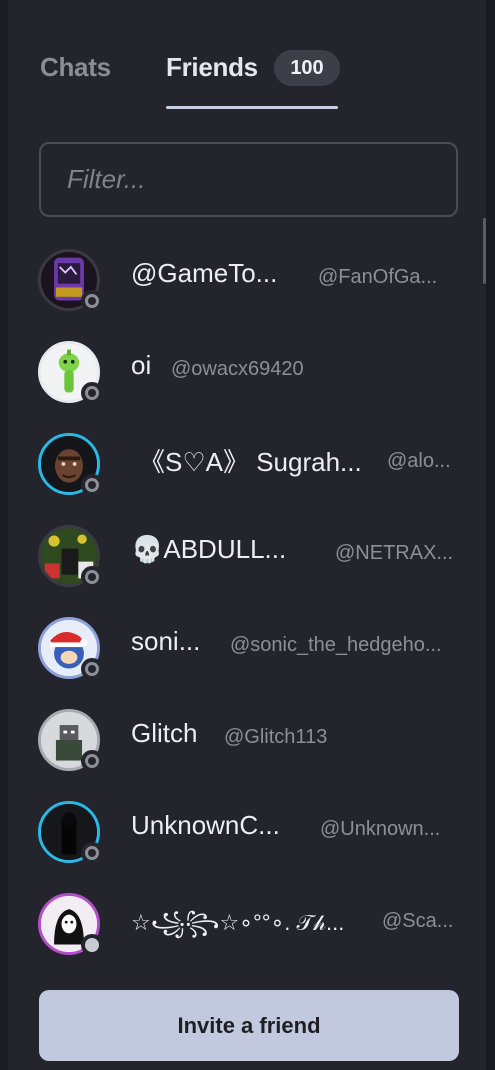 The image size is (495, 1070). Describe the element at coordinates (141, 365) in the screenshot. I see `friend-display-name: oi` at that location.